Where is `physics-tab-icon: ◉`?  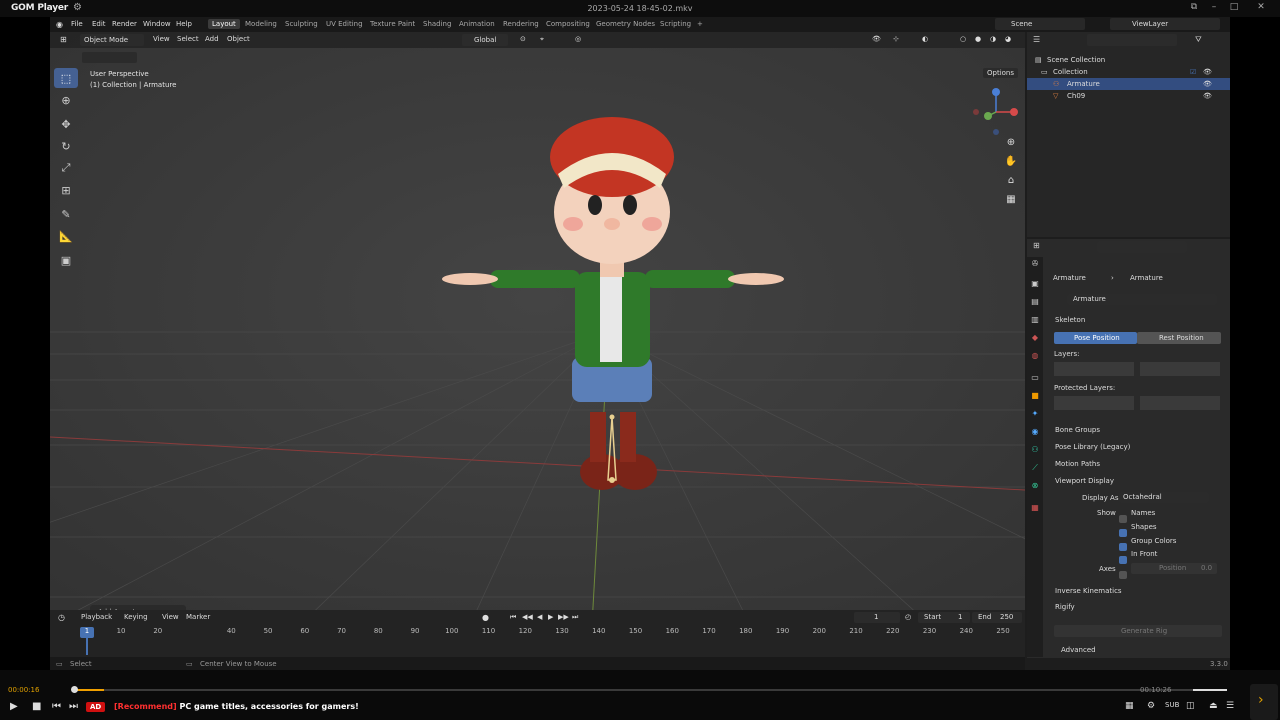 physics-tab-icon: ◉ is located at coordinates (1035, 433).